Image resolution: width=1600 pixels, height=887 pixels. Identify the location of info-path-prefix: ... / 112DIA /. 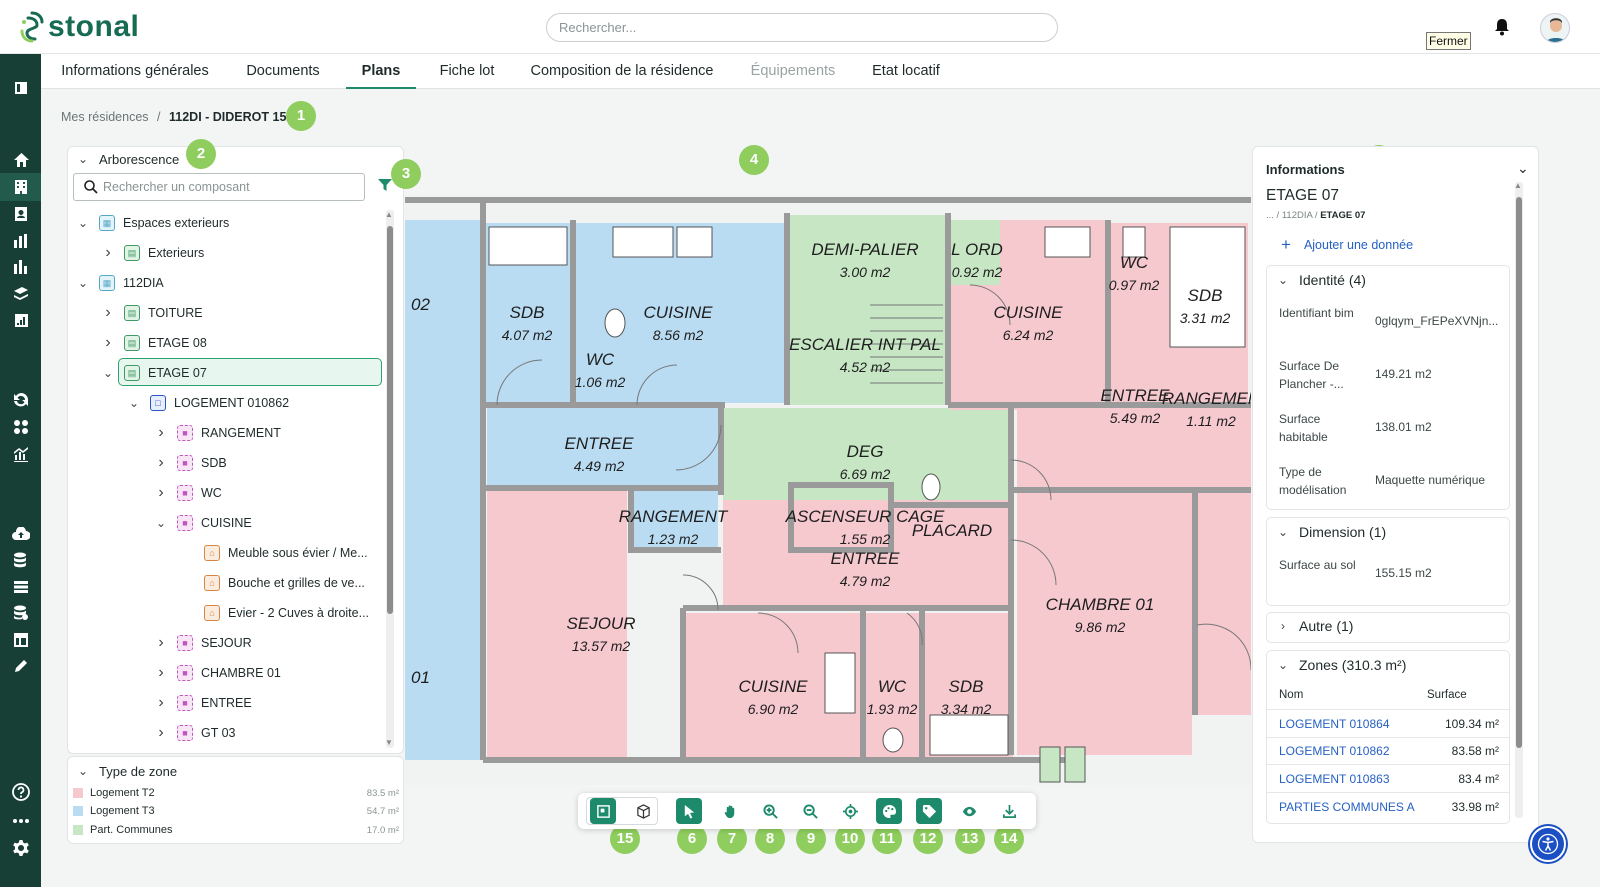
(1292, 215).